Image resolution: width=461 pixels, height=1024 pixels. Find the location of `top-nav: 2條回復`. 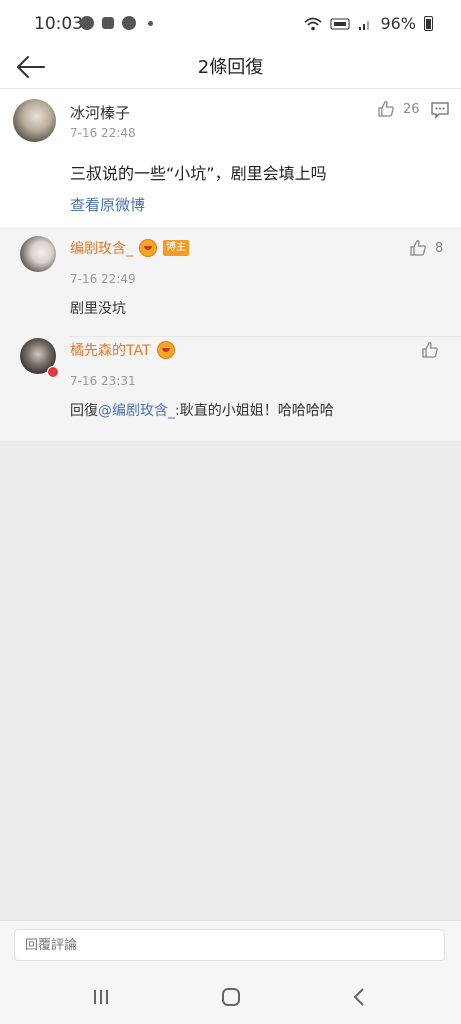

top-nav: 2條回復 is located at coordinates (230, 68).